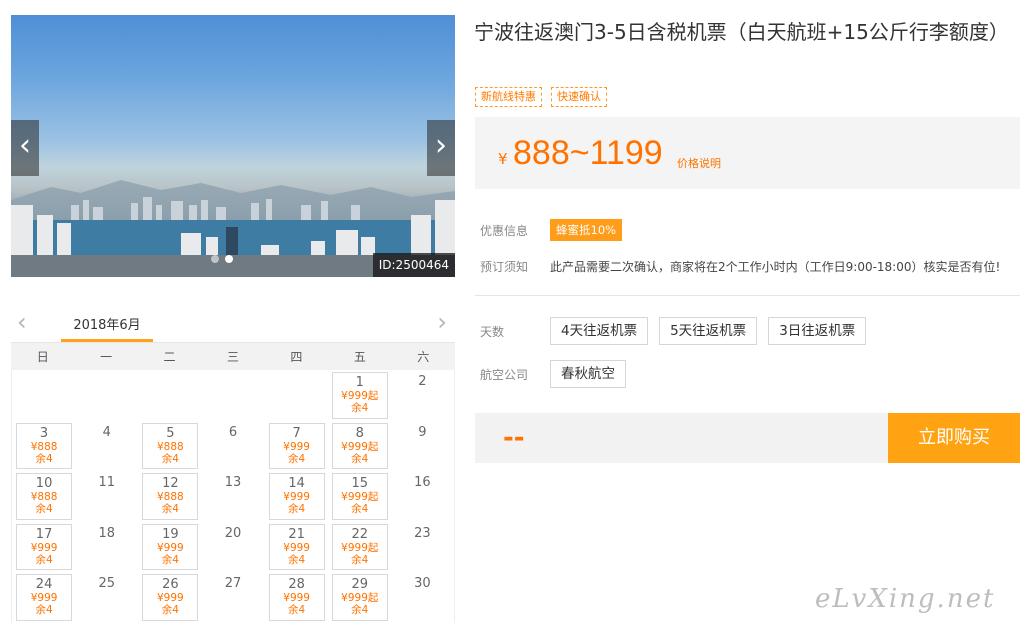 This screenshot has width=1024, height=635. I want to click on calendar-day-7: 7 ¥999 余4, so click(296, 446).